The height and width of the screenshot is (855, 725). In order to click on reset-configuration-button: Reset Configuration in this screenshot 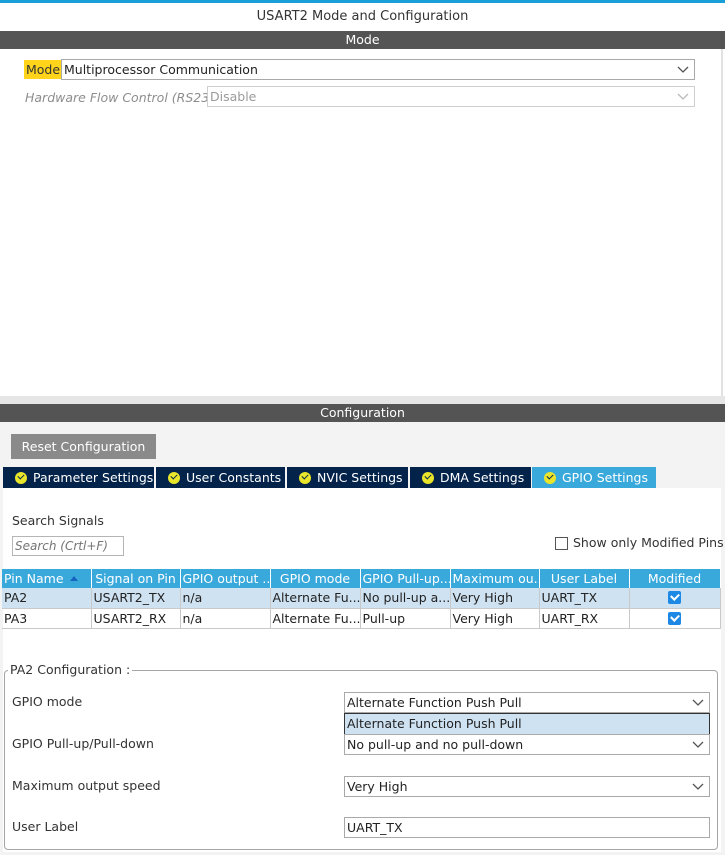, I will do `click(83, 446)`.